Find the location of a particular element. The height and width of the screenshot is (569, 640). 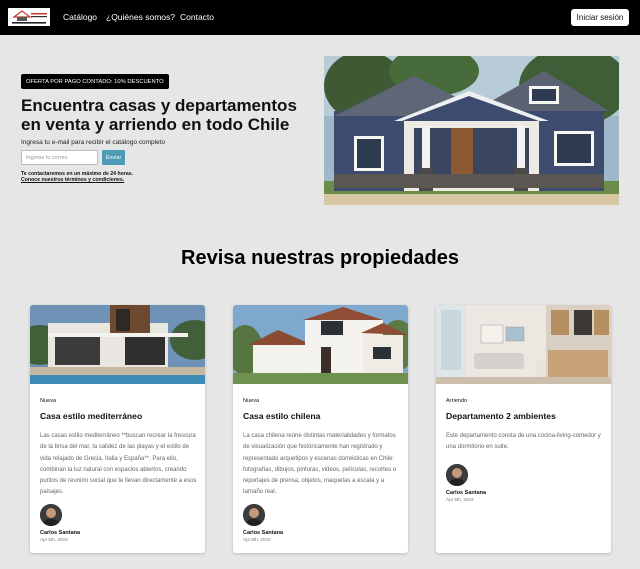

section-title: Revisa nuestras propiedades is located at coordinates (320, 258).